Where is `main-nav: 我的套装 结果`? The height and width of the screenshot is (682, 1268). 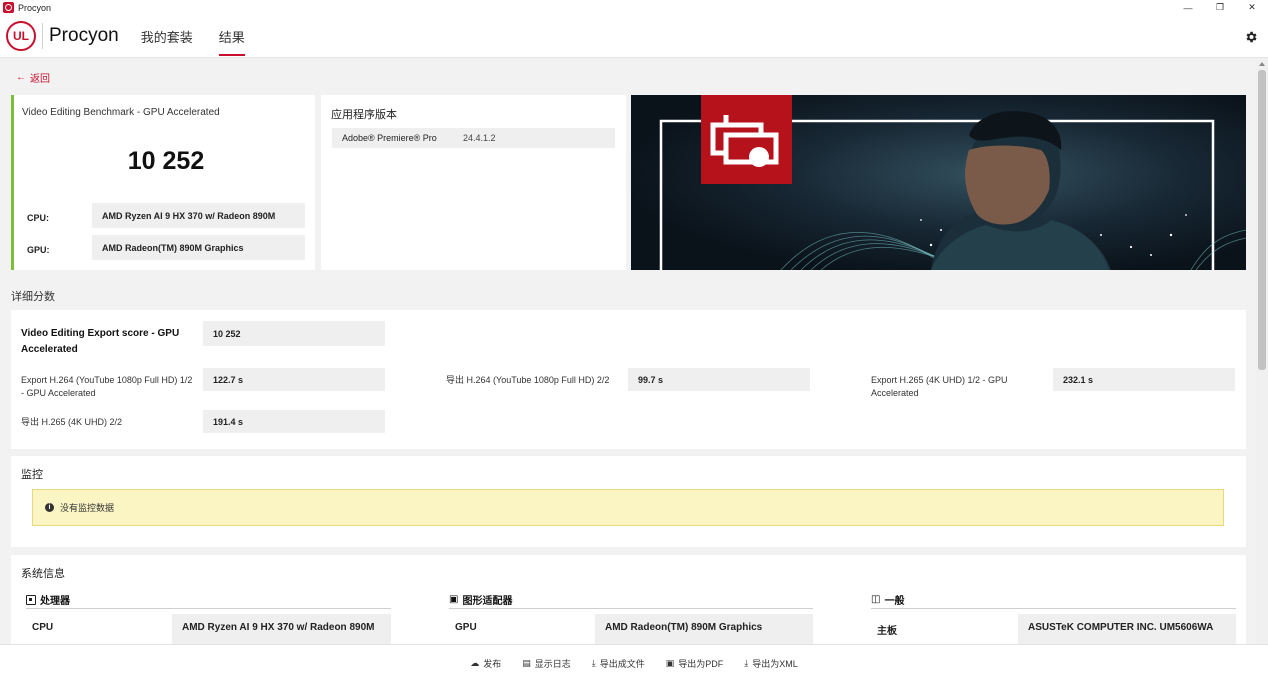 main-nav: 我的套装 结果 is located at coordinates (206, 36).